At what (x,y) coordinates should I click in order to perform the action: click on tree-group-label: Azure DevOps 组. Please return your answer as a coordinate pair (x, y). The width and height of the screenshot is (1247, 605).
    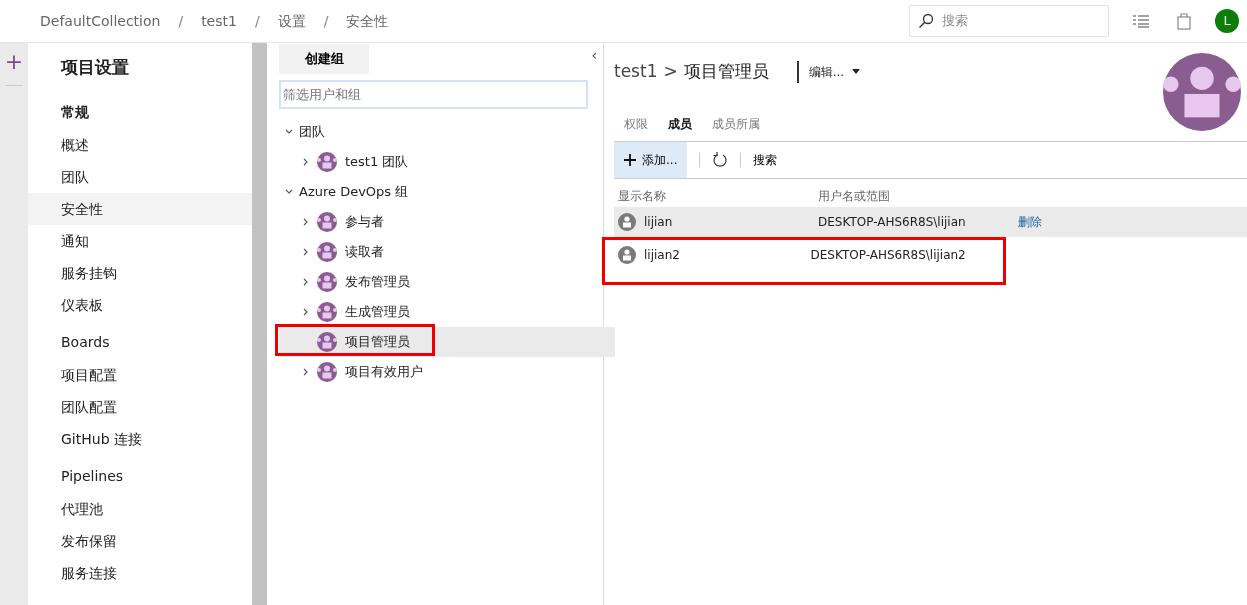
    Looking at the image, I should click on (354, 192).